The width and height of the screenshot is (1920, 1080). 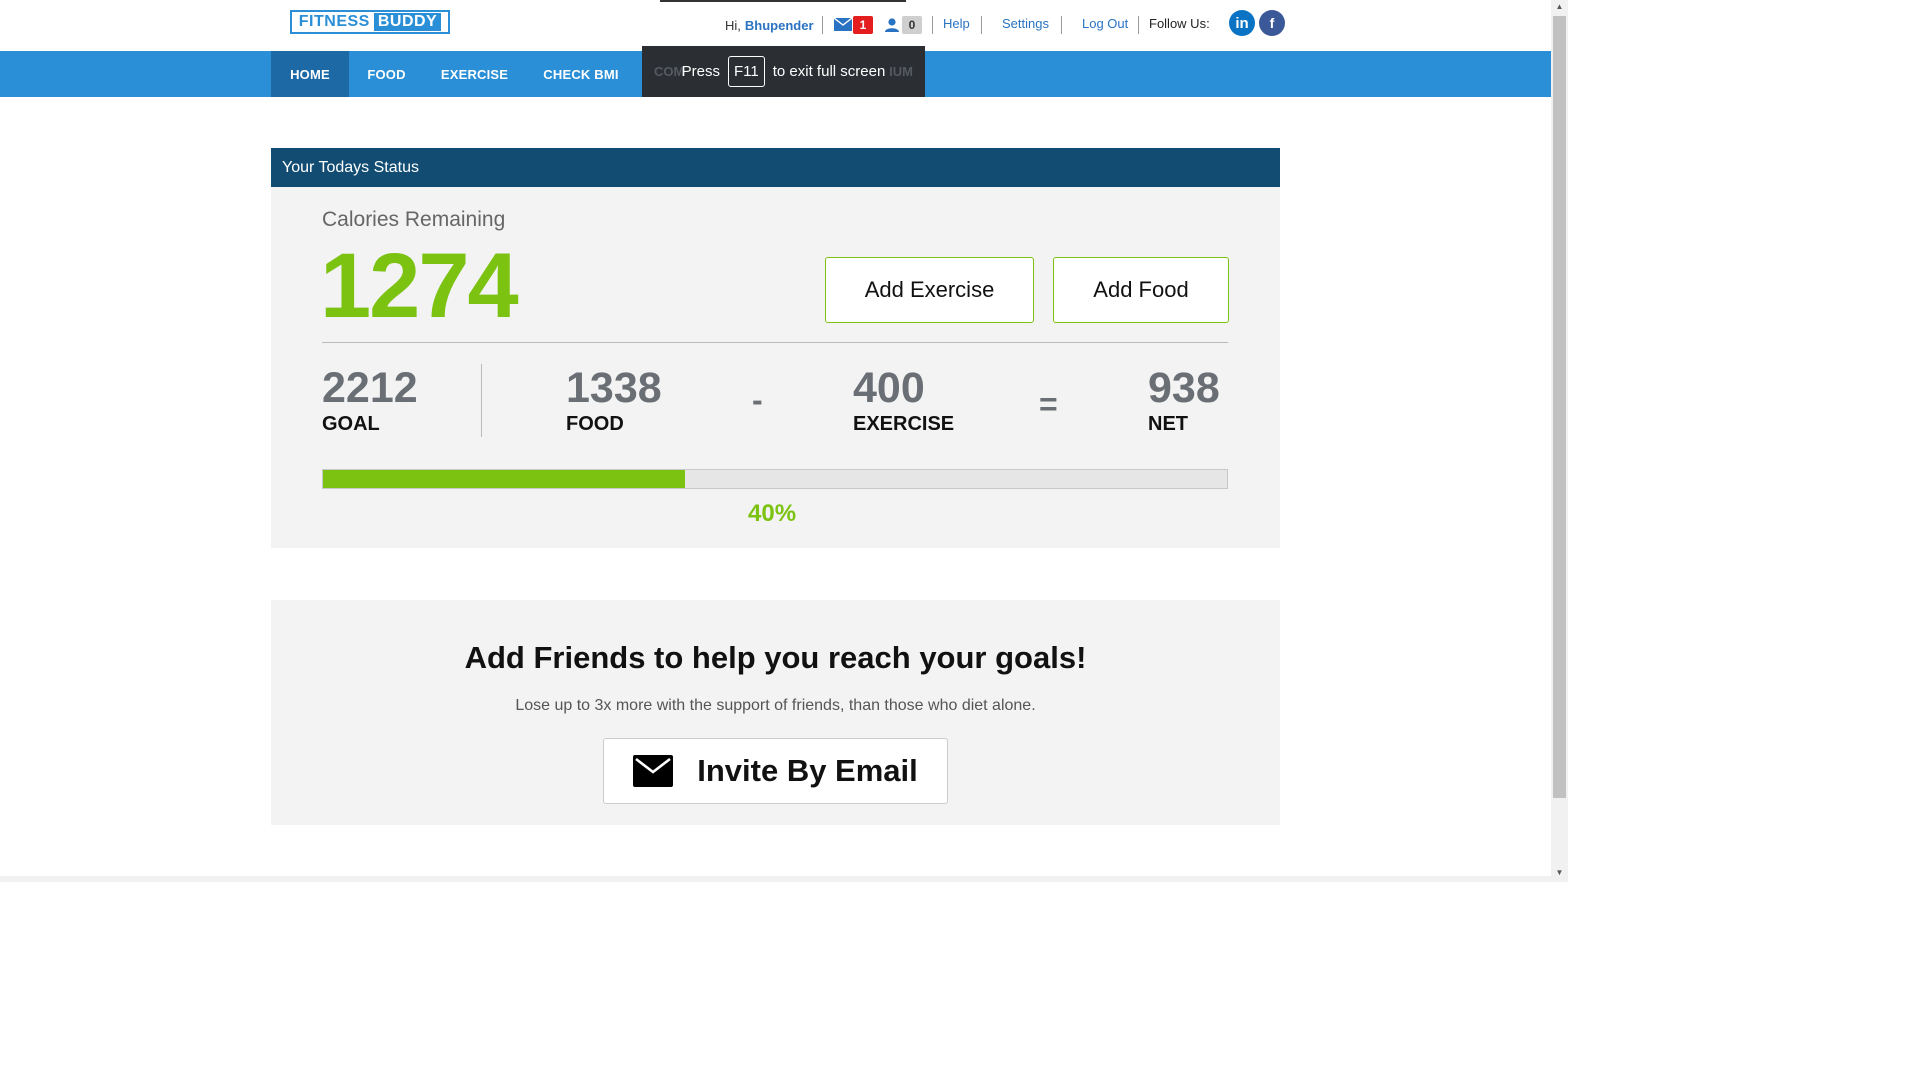 I want to click on envelope-icon, so click(x=653, y=771).